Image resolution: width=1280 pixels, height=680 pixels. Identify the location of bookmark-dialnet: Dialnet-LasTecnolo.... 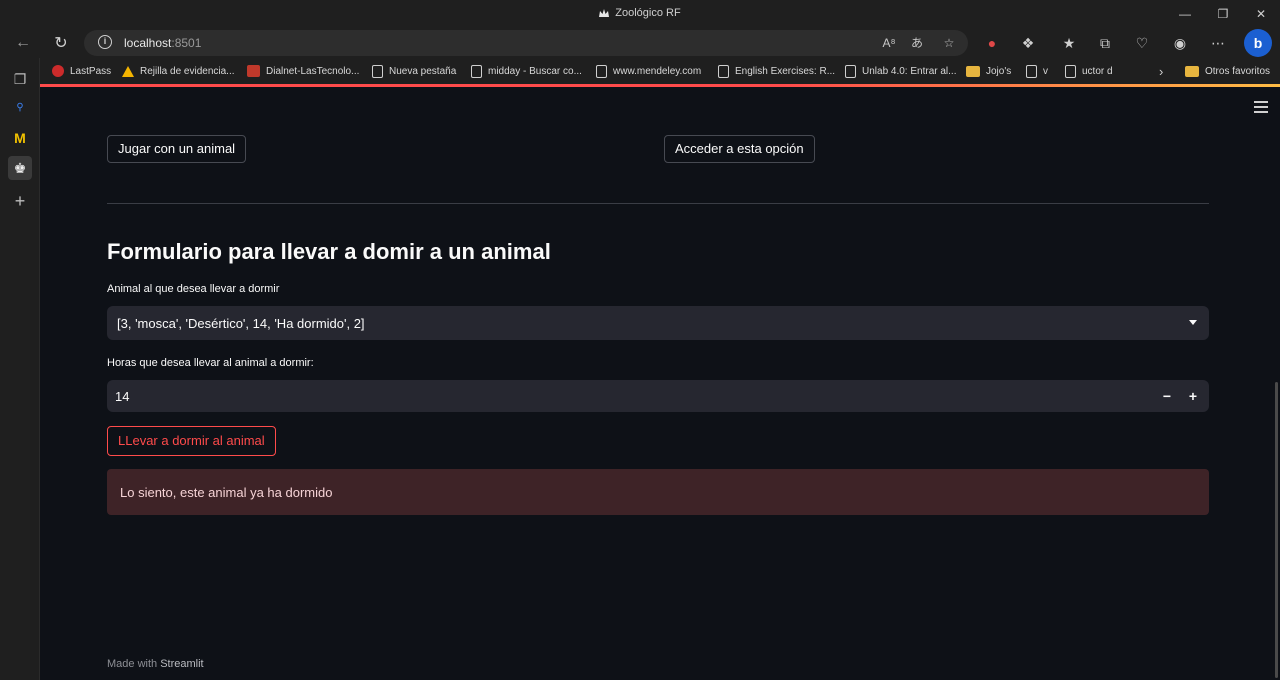
(303, 71).